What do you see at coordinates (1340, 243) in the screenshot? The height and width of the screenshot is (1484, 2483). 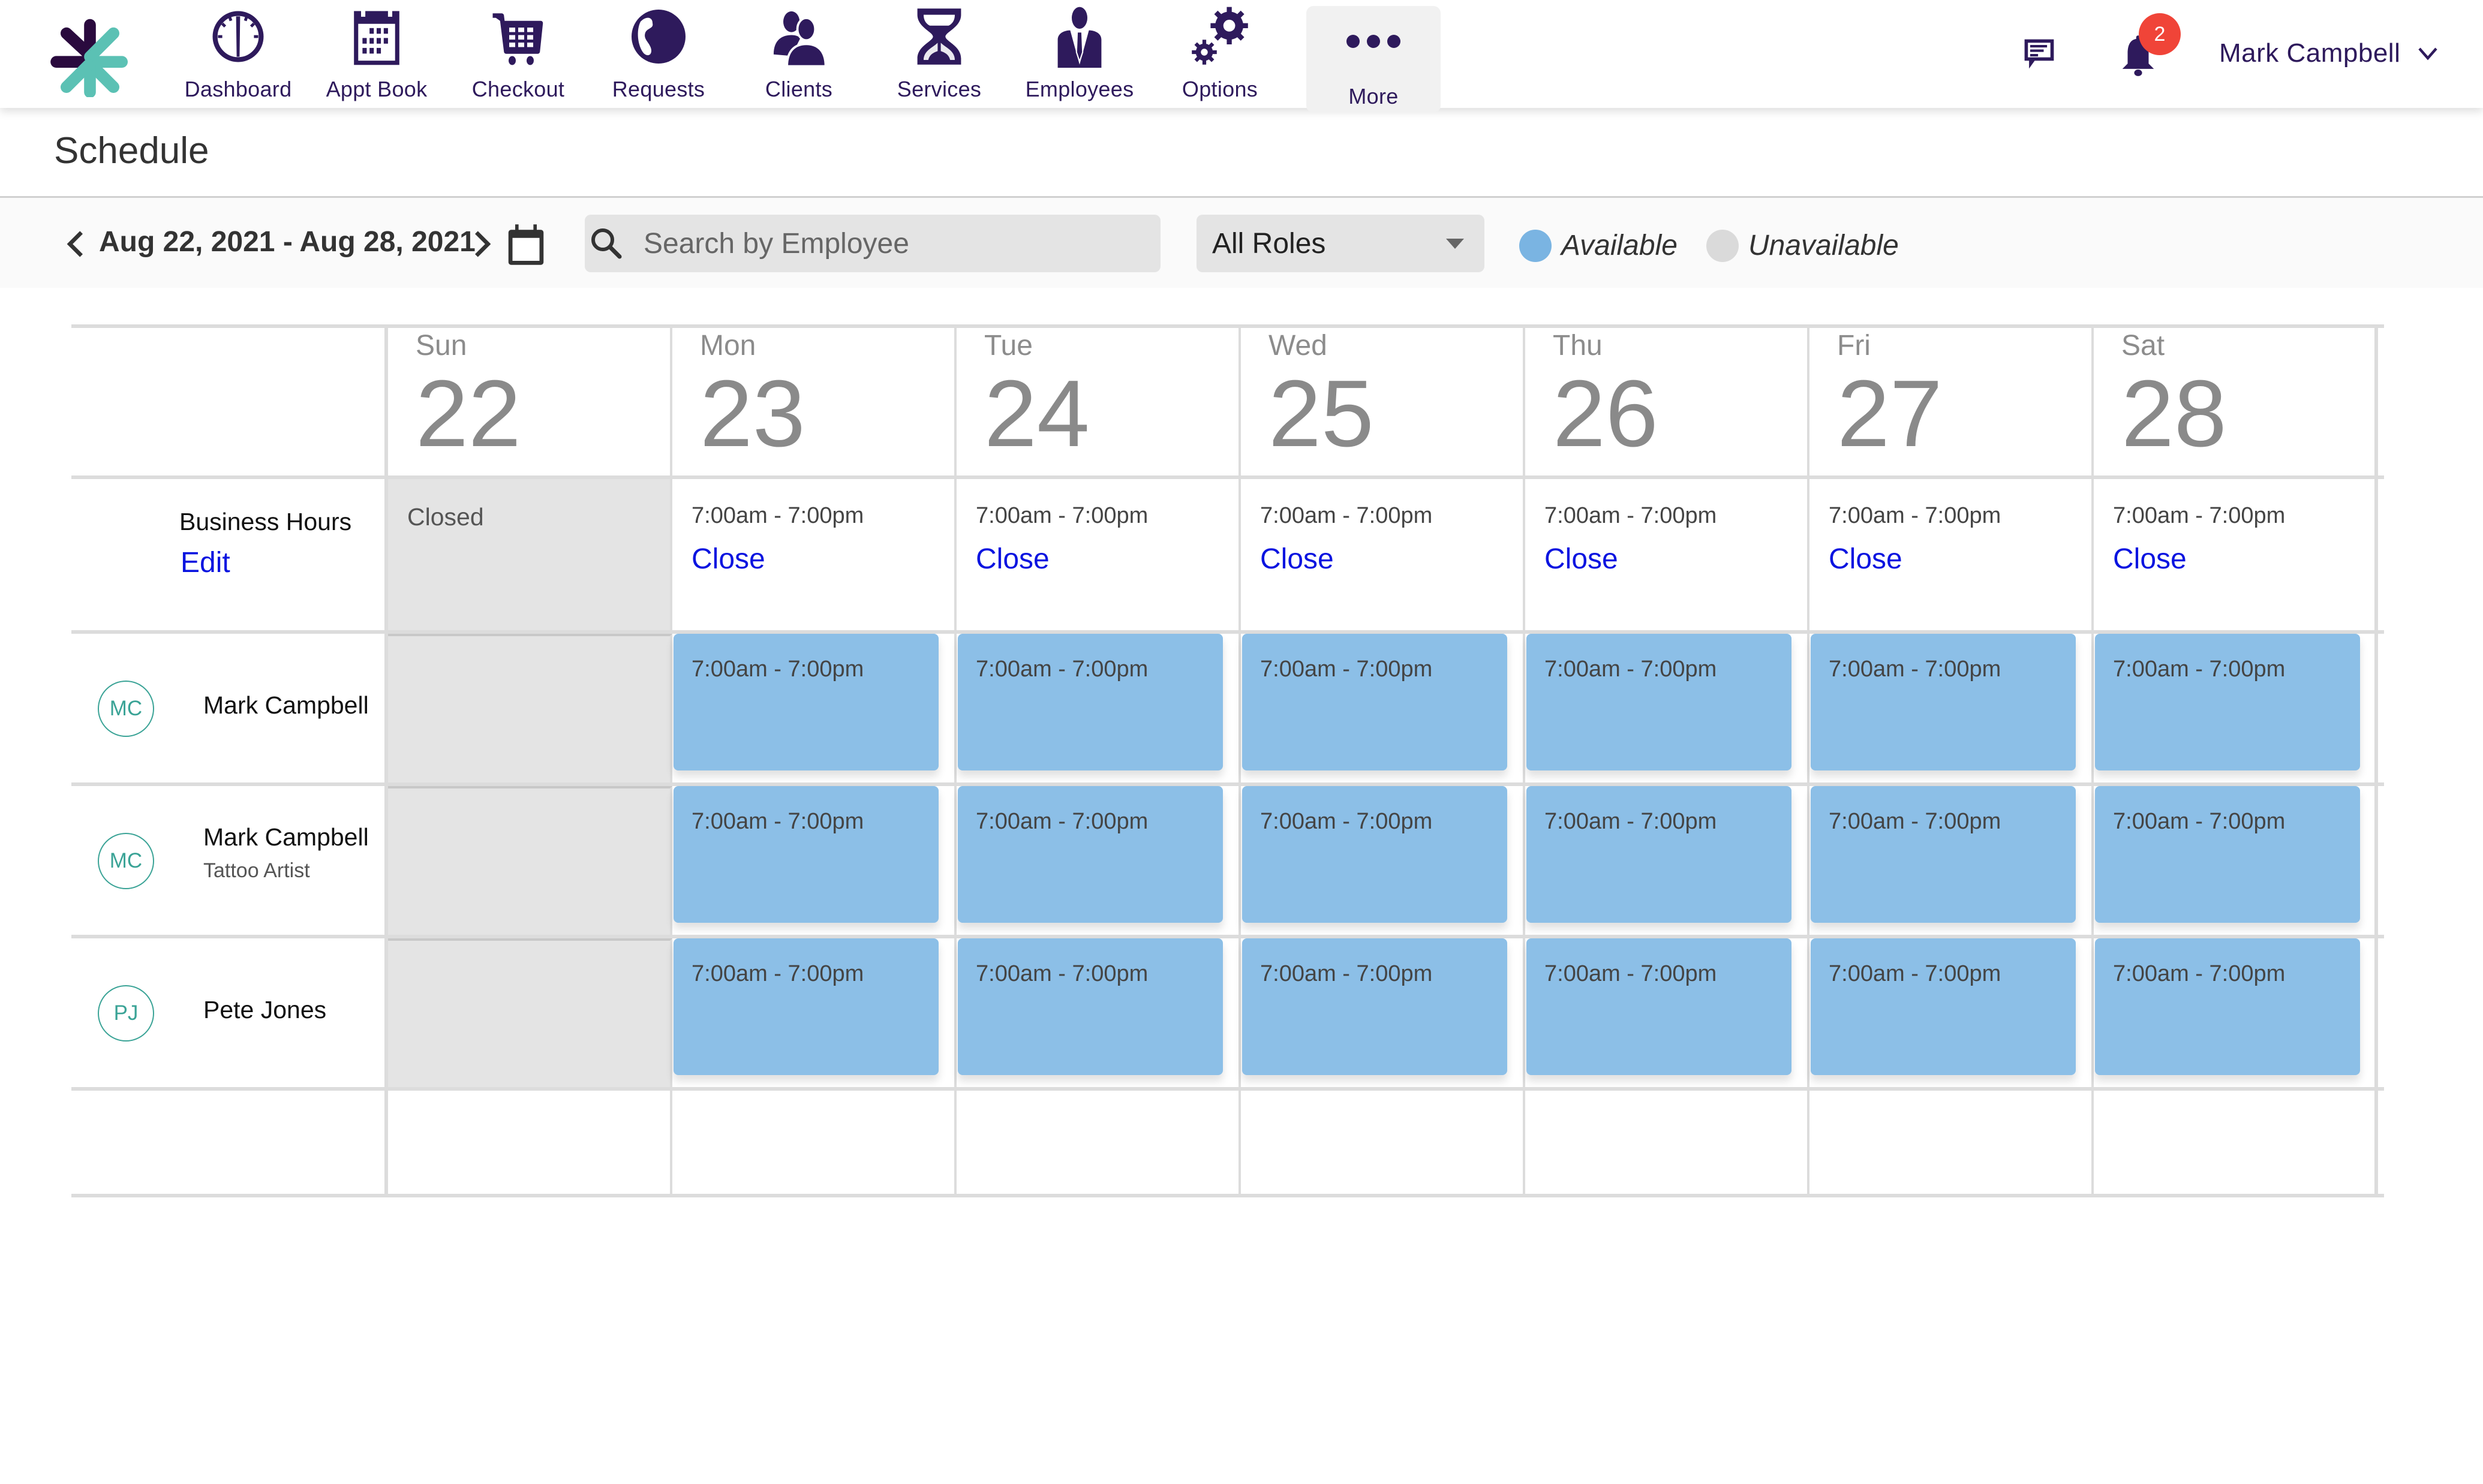 I see `roles-dropdown: All Roles` at bounding box center [1340, 243].